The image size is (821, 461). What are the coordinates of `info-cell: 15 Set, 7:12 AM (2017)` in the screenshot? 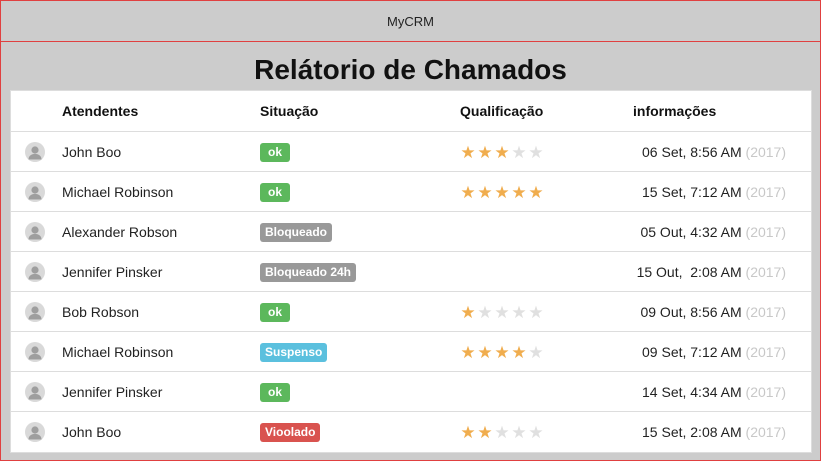 It's located at (714, 192).